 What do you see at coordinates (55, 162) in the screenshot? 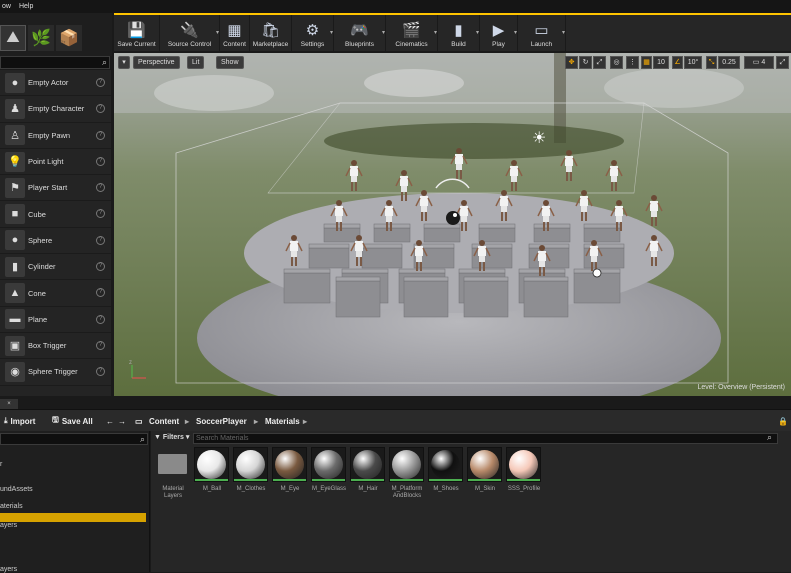
I see `place-item: 💡 Point Light ?` at bounding box center [55, 162].